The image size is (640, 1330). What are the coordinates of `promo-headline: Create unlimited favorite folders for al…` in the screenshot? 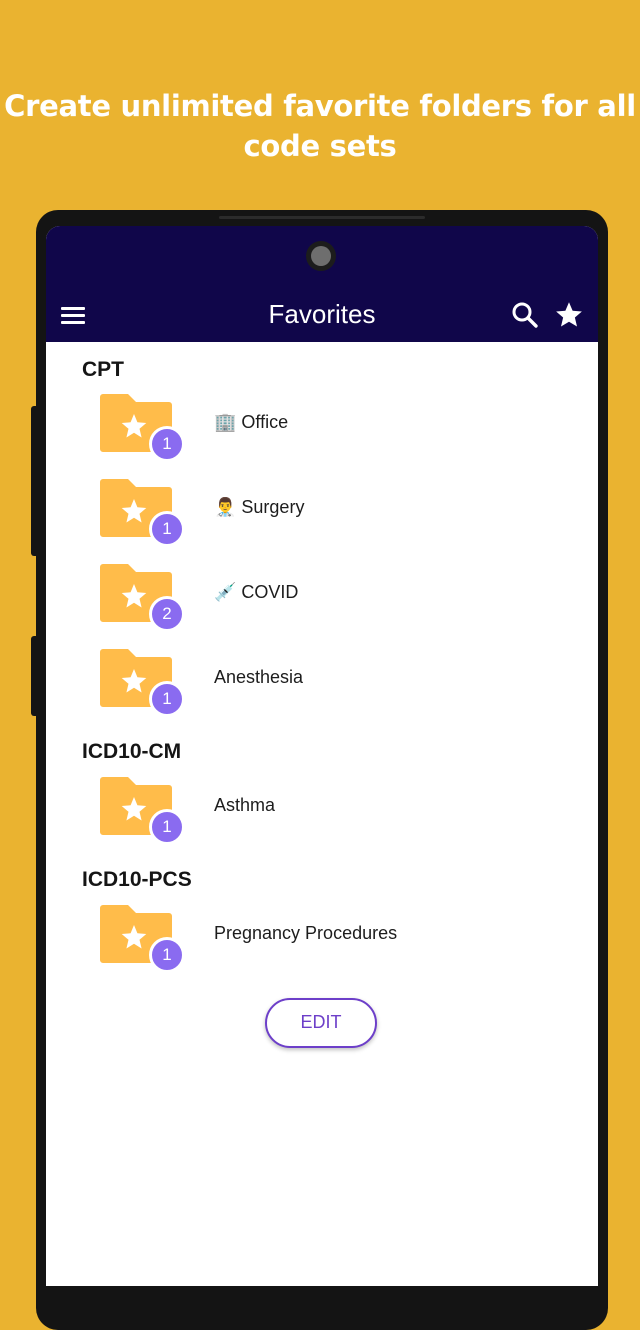 It's located at (320, 126).